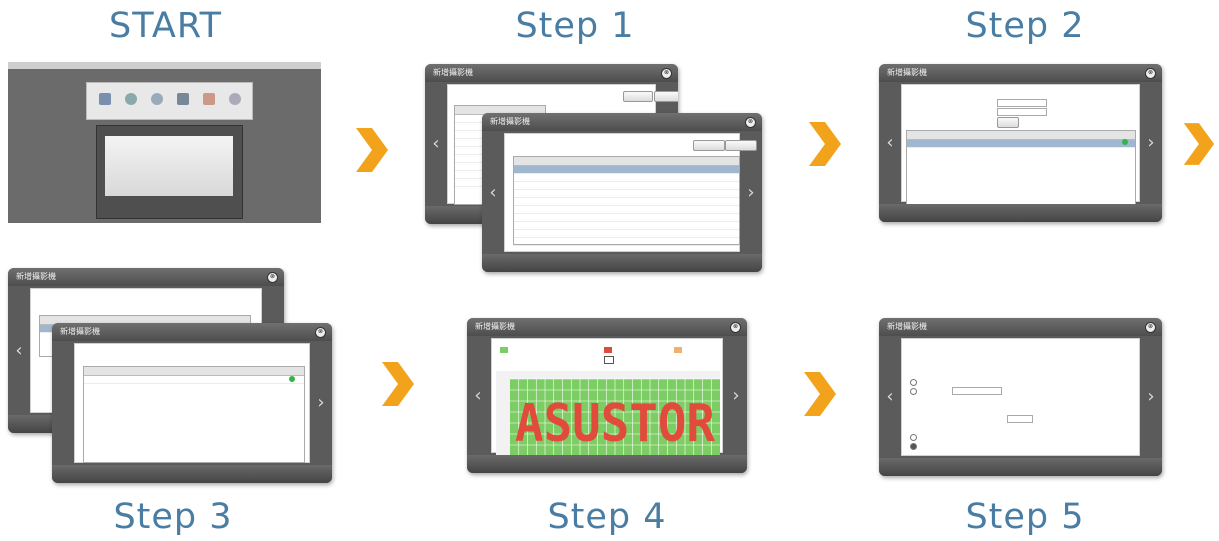  Describe the element at coordinates (575, 26) in the screenshot. I see `label-step1: Step 1` at that location.